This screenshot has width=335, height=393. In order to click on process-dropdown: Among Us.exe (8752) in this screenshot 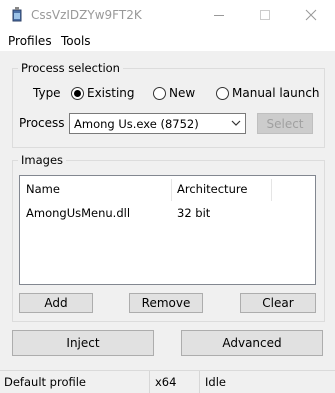, I will do `click(157, 123)`.